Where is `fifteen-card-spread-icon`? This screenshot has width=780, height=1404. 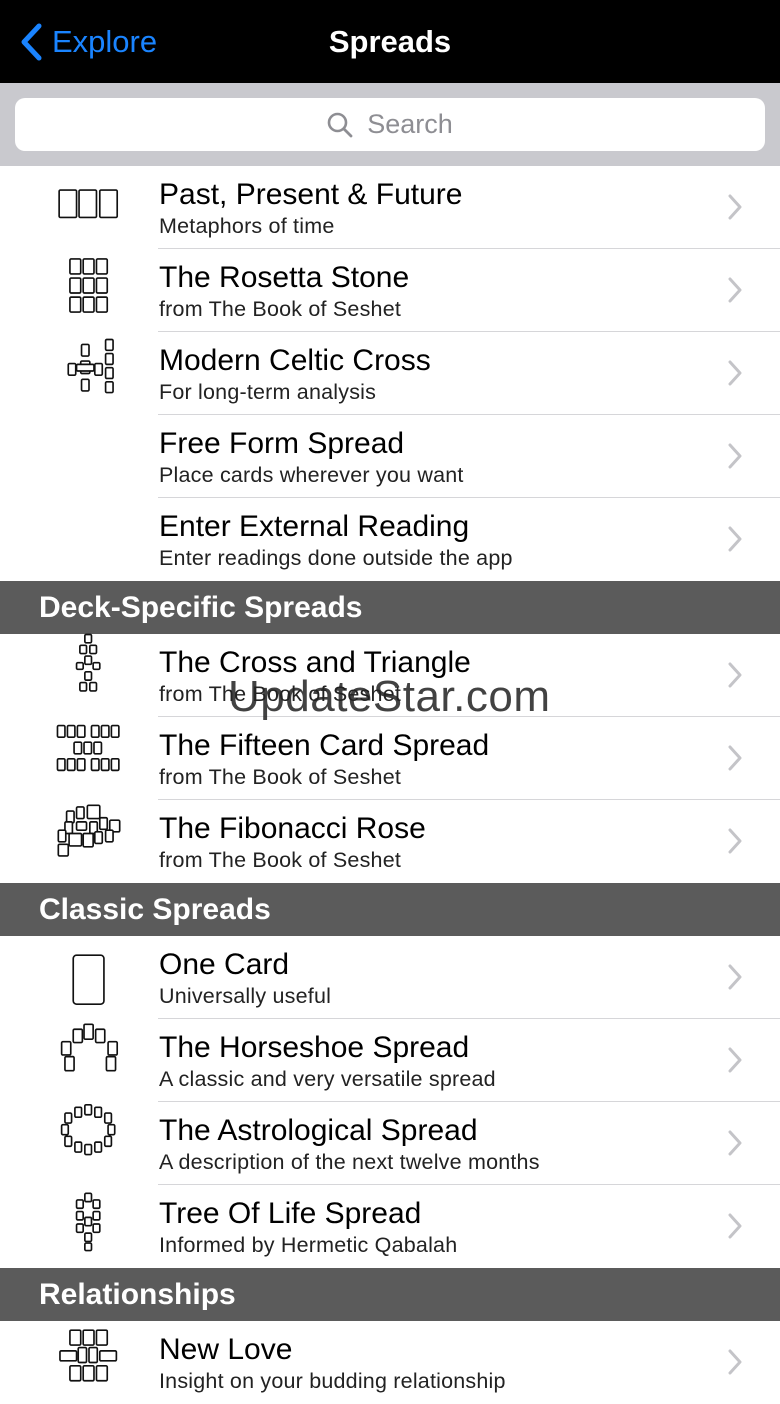 fifteen-card-spread-icon is located at coordinates (88, 748).